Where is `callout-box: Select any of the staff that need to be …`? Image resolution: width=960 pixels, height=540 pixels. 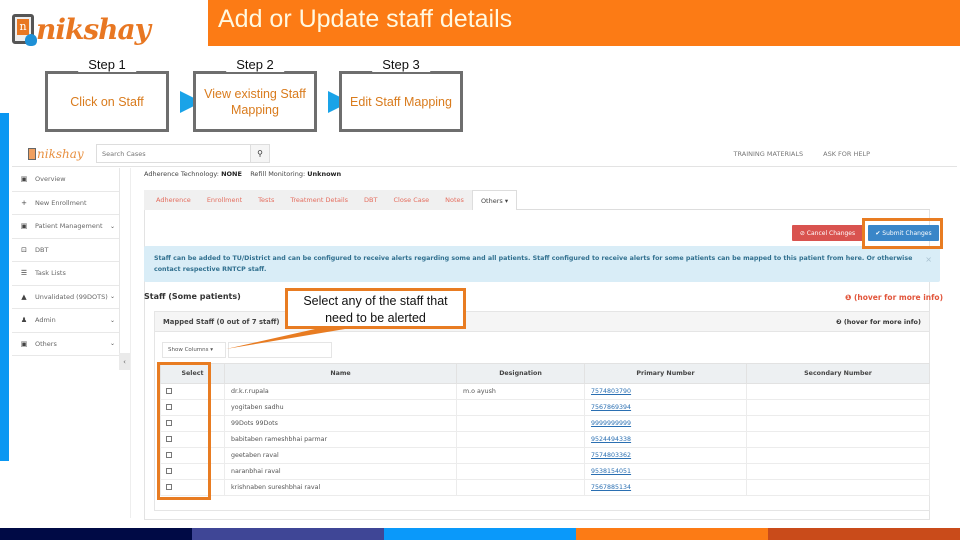 callout-box: Select any of the staff that need to be … is located at coordinates (375, 308).